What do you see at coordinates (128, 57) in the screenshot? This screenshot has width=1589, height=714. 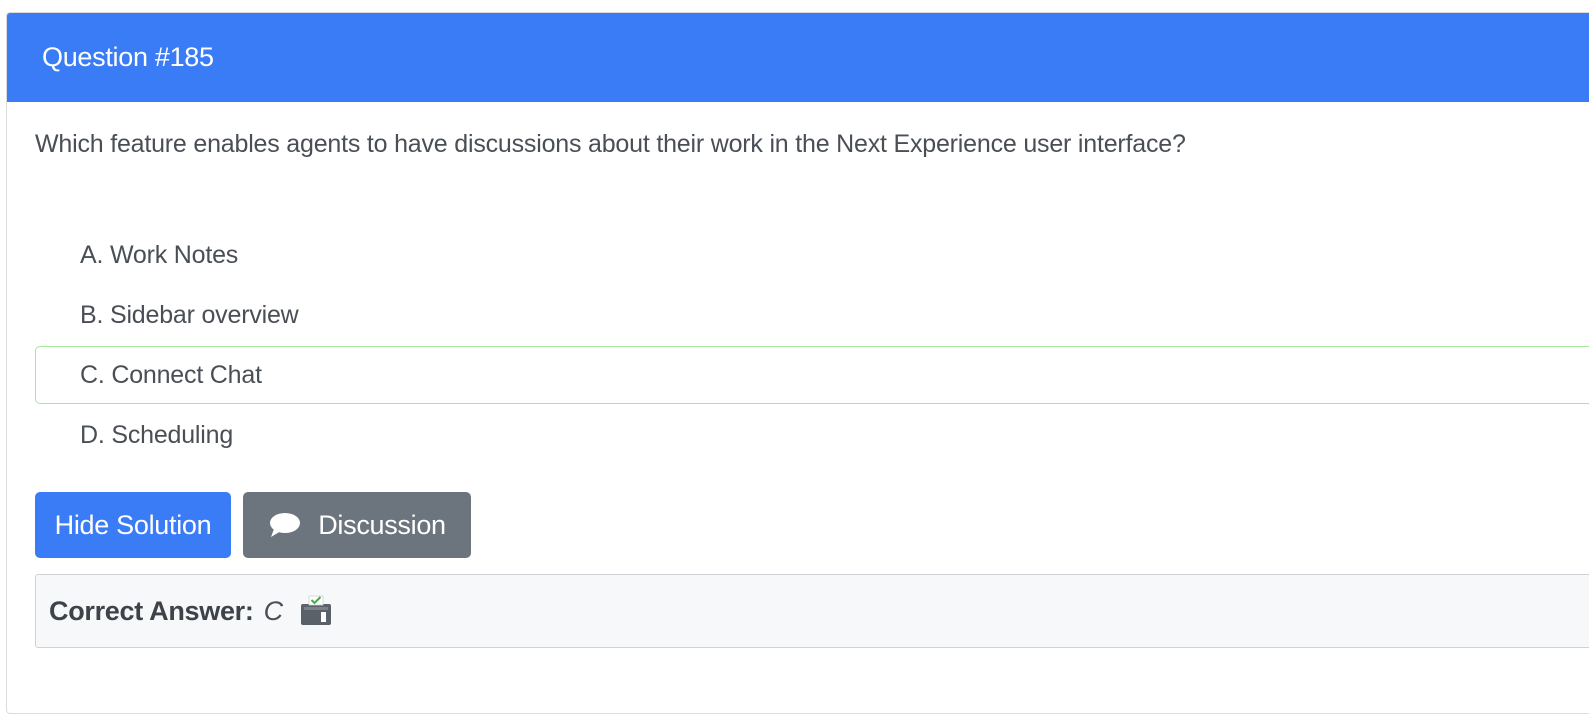 I see `question-title: Question #185` at bounding box center [128, 57].